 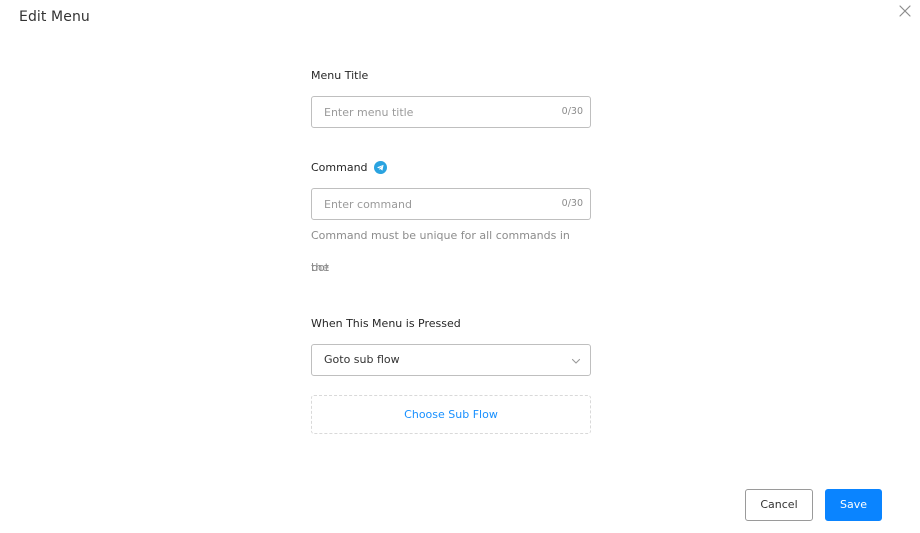 What do you see at coordinates (572, 111) in the screenshot?
I see `menu-title-counter: 0/30` at bounding box center [572, 111].